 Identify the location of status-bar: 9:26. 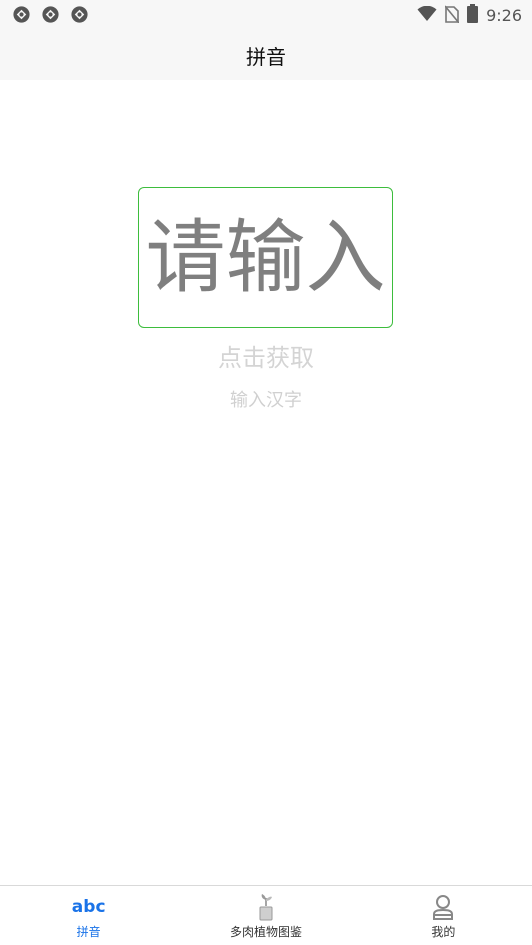
(266, 15).